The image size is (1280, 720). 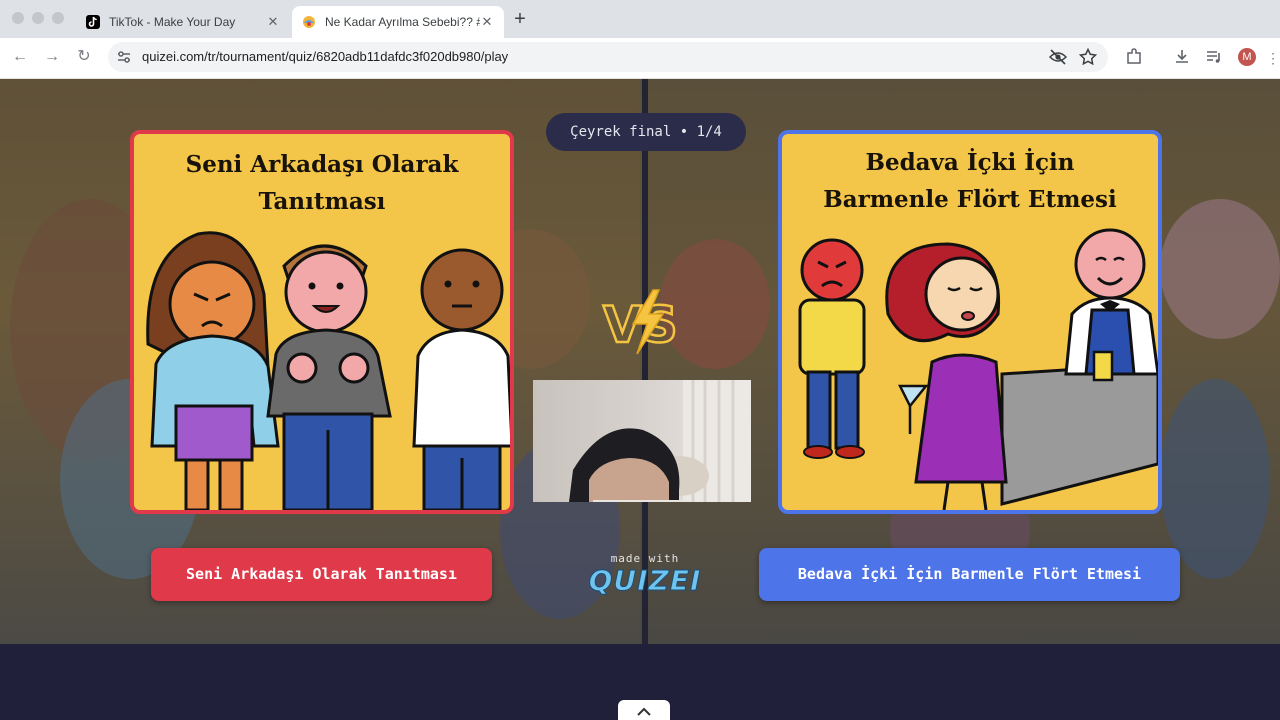 What do you see at coordinates (1182, 57) in the screenshot?
I see `download-icon` at bounding box center [1182, 57].